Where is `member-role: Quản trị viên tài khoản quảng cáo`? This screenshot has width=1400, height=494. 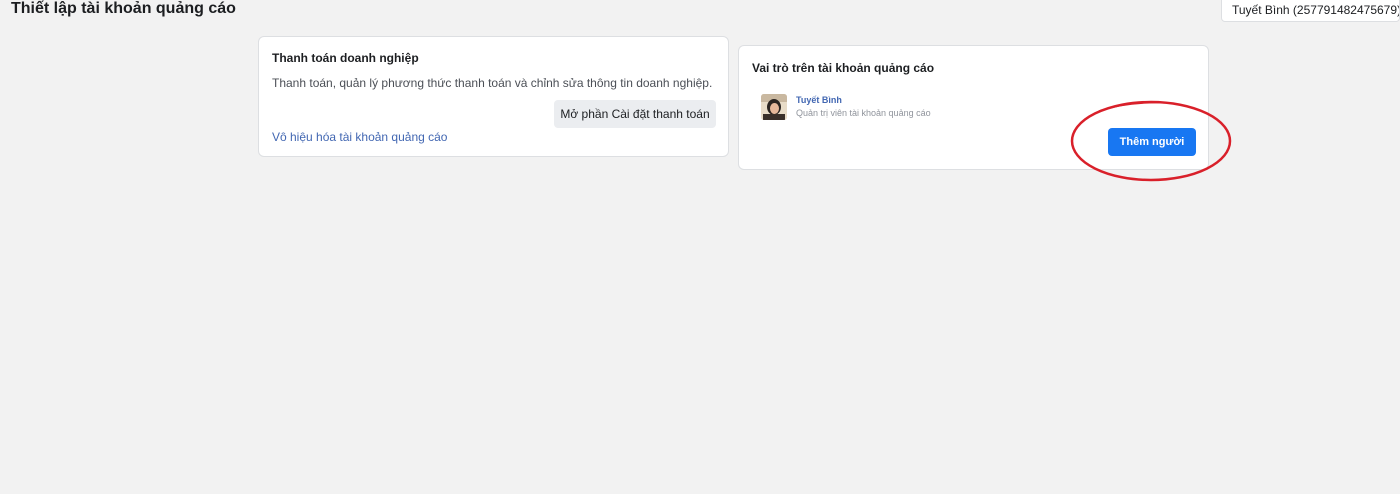
member-role: Quản trị viên tài khoản quảng cáo is located at coordinates (863, 113).